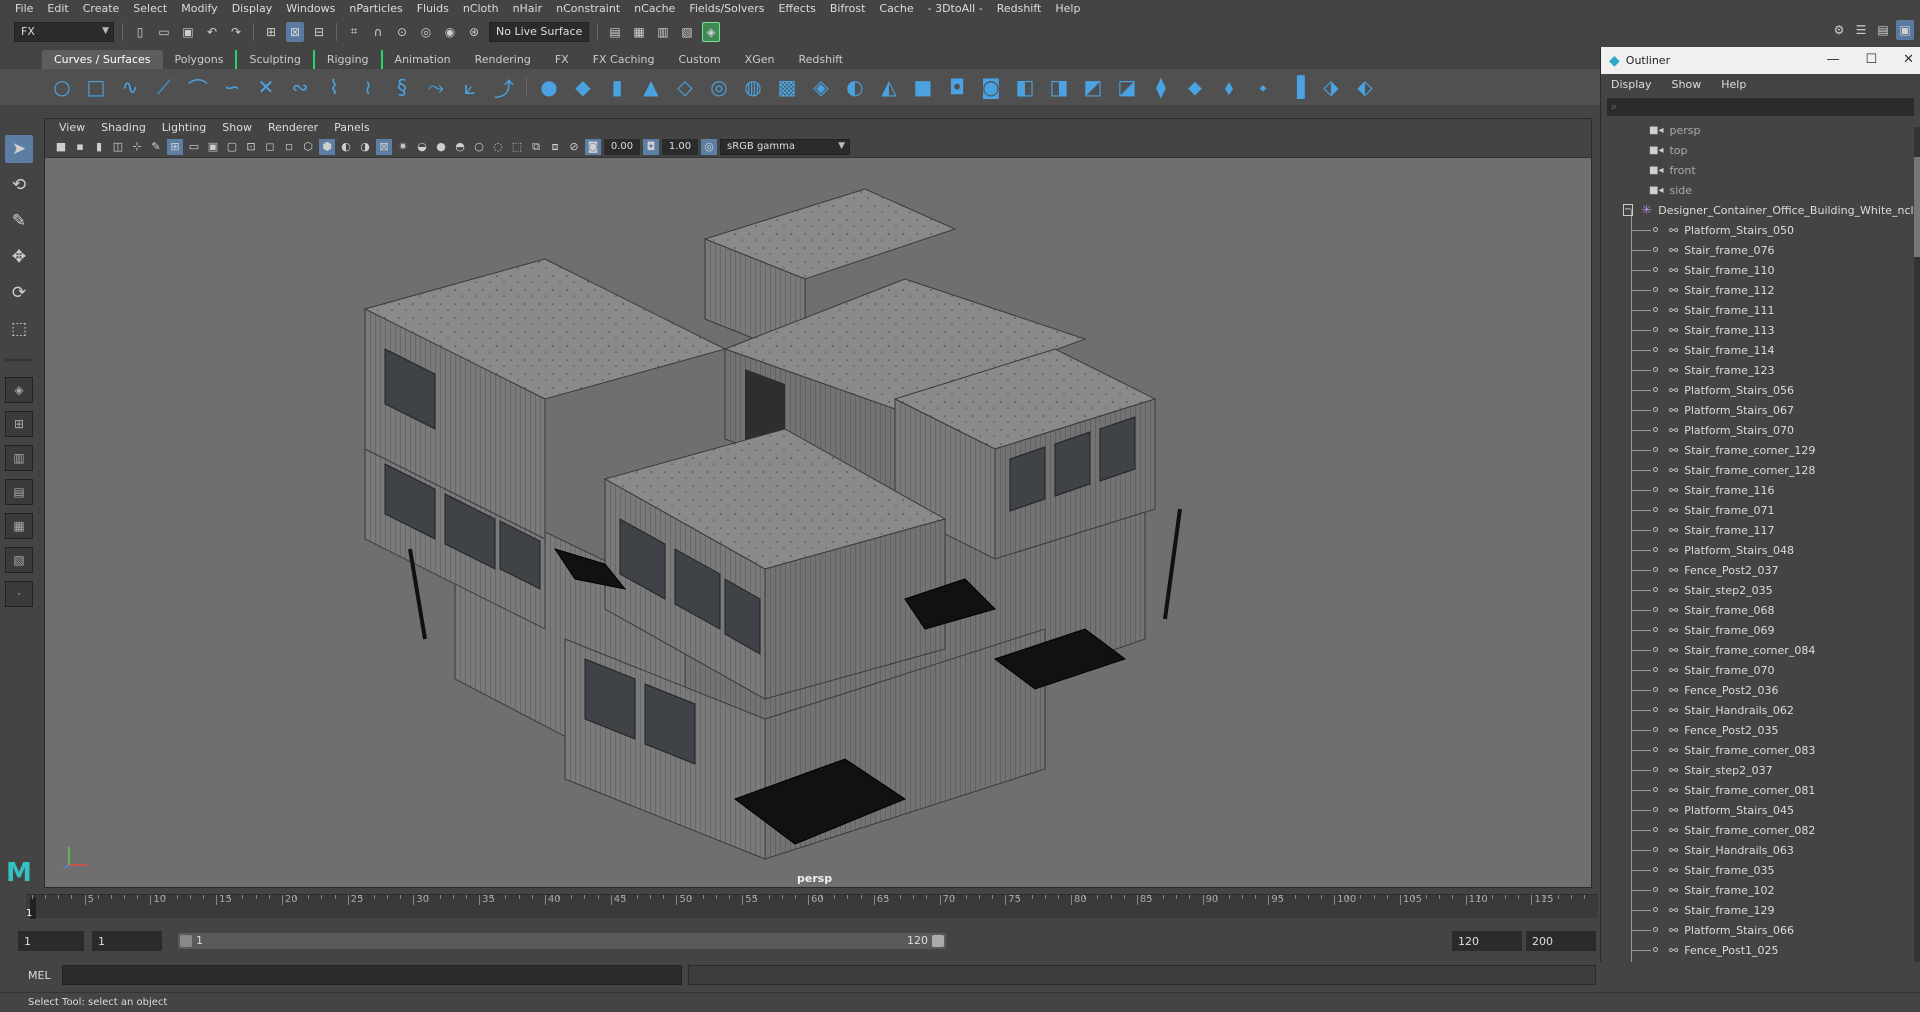  I want to click on list-item: ⚯ Stair_frame_068, so click(1760, 610).